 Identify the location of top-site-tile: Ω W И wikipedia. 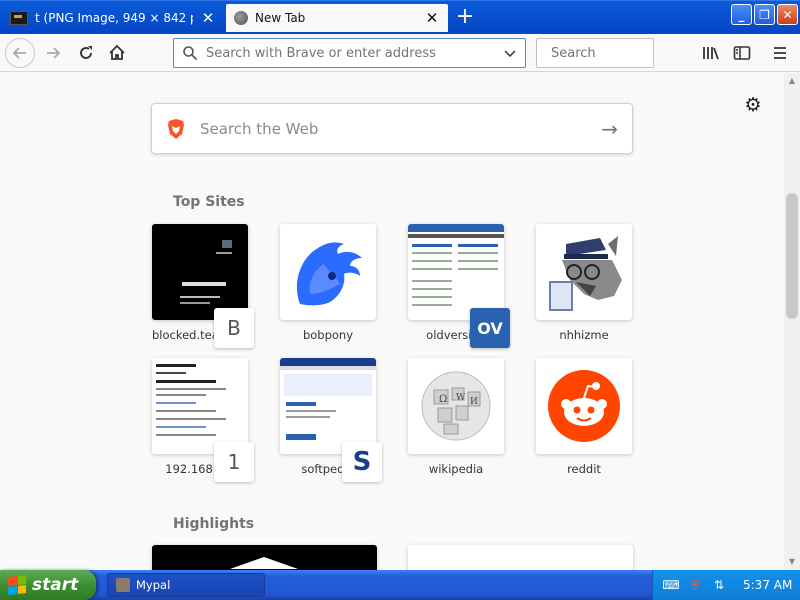
(456, 417).